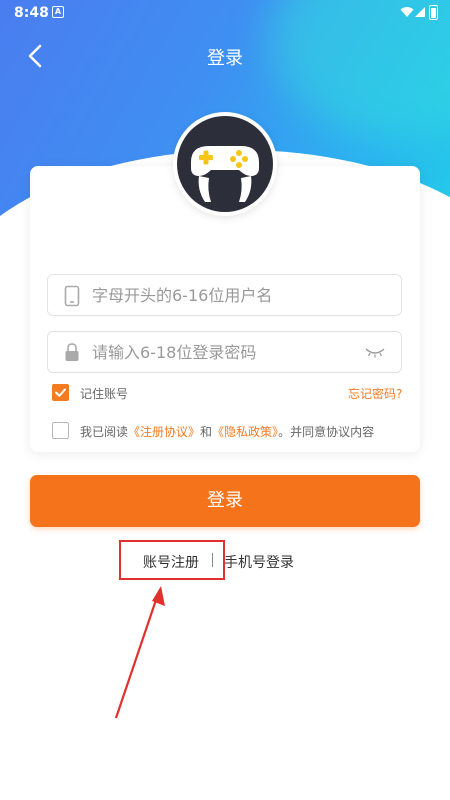 The width and height of the screenshot is (450, 800). I want to click on agreement-prefix: 我已阅读, so click(104, 432).